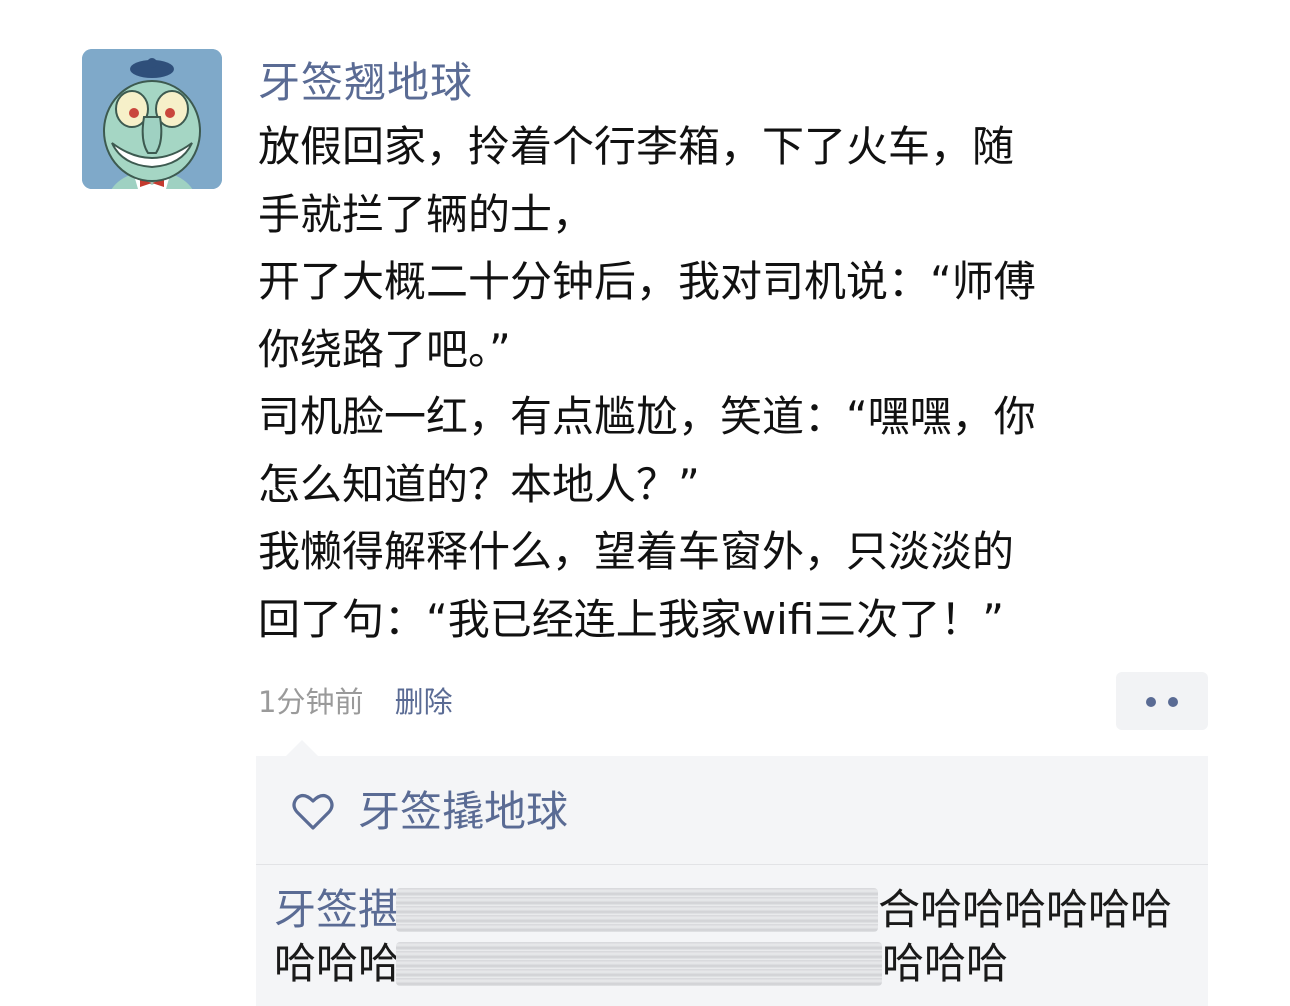 The image size is (1290, 1006). Describe the element at coordinates (647, 281) in the screenshot. I see `post-line: 开了大概二十分钟后，我对司机说：“师傅` at that location.